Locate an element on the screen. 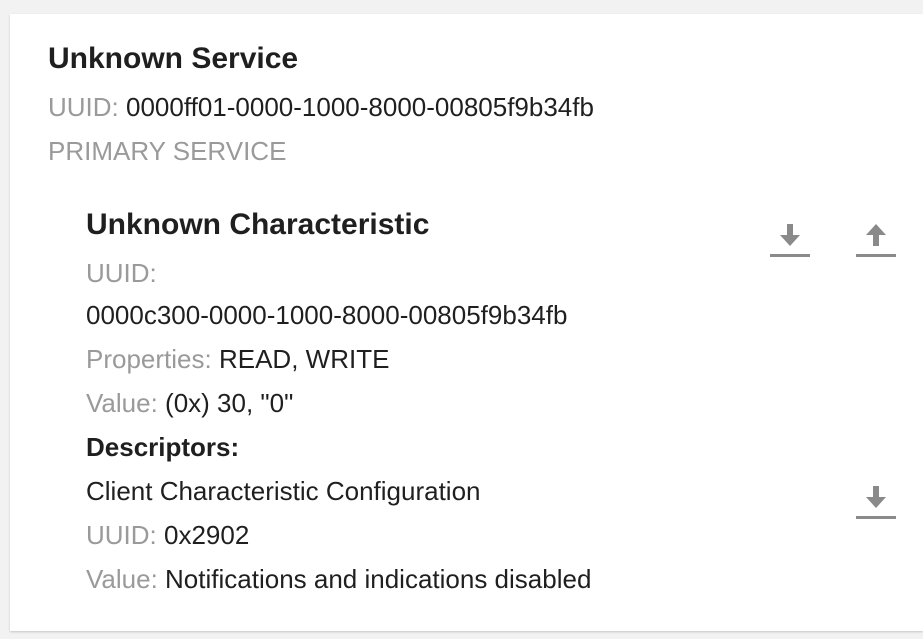 The width and height of the screenshot is (923, 639). descriptors-heading: Descriptors: is located at coordinates (163, 447).